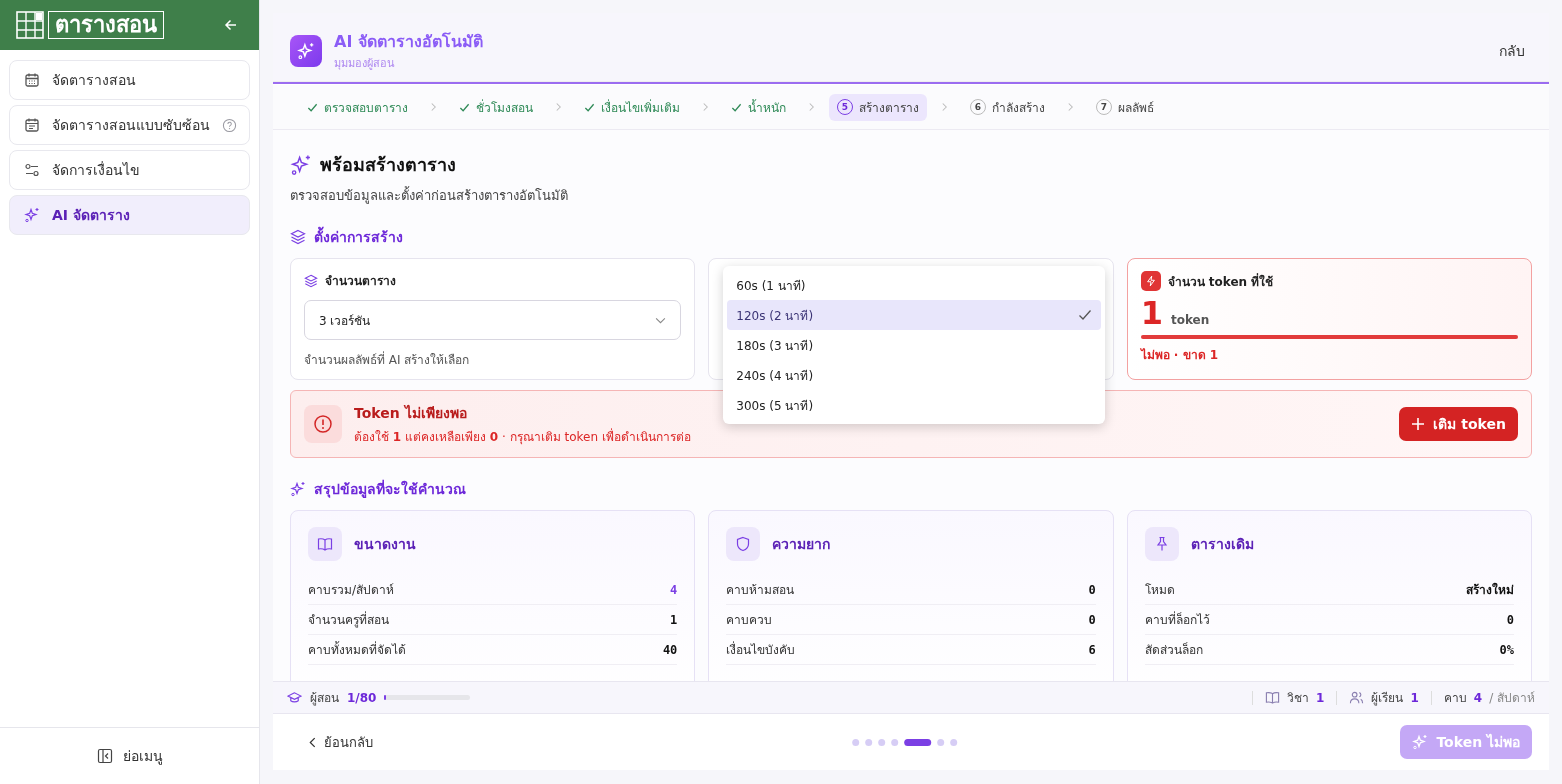  I want to click on dropdown-option: 240s (4 นาที), so click(914, 375).